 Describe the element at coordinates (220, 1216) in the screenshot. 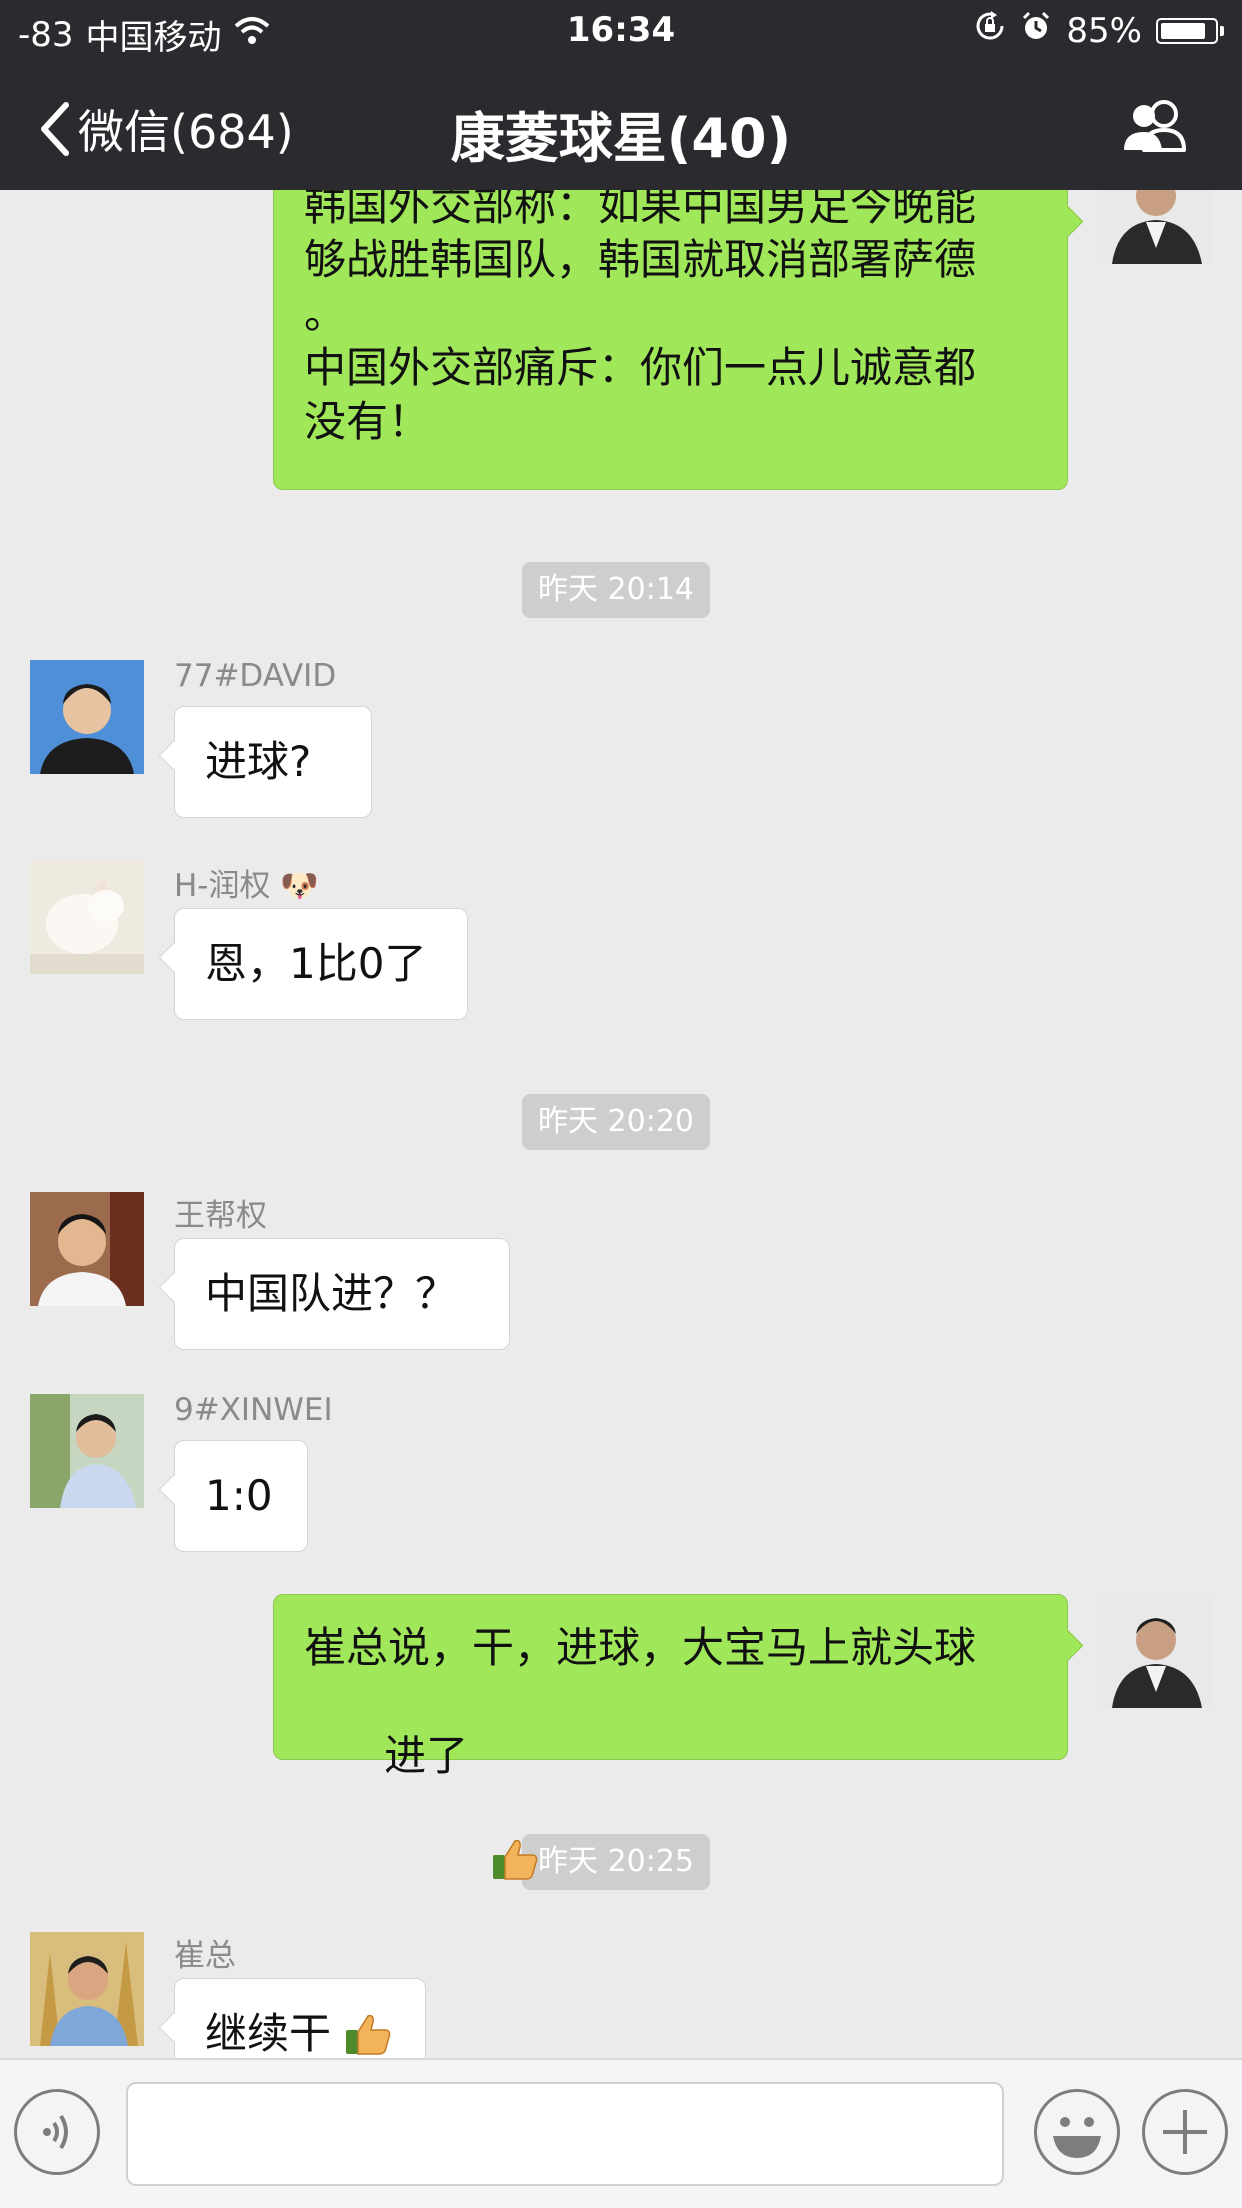

I see `sender-name: 王帮权` at that location.